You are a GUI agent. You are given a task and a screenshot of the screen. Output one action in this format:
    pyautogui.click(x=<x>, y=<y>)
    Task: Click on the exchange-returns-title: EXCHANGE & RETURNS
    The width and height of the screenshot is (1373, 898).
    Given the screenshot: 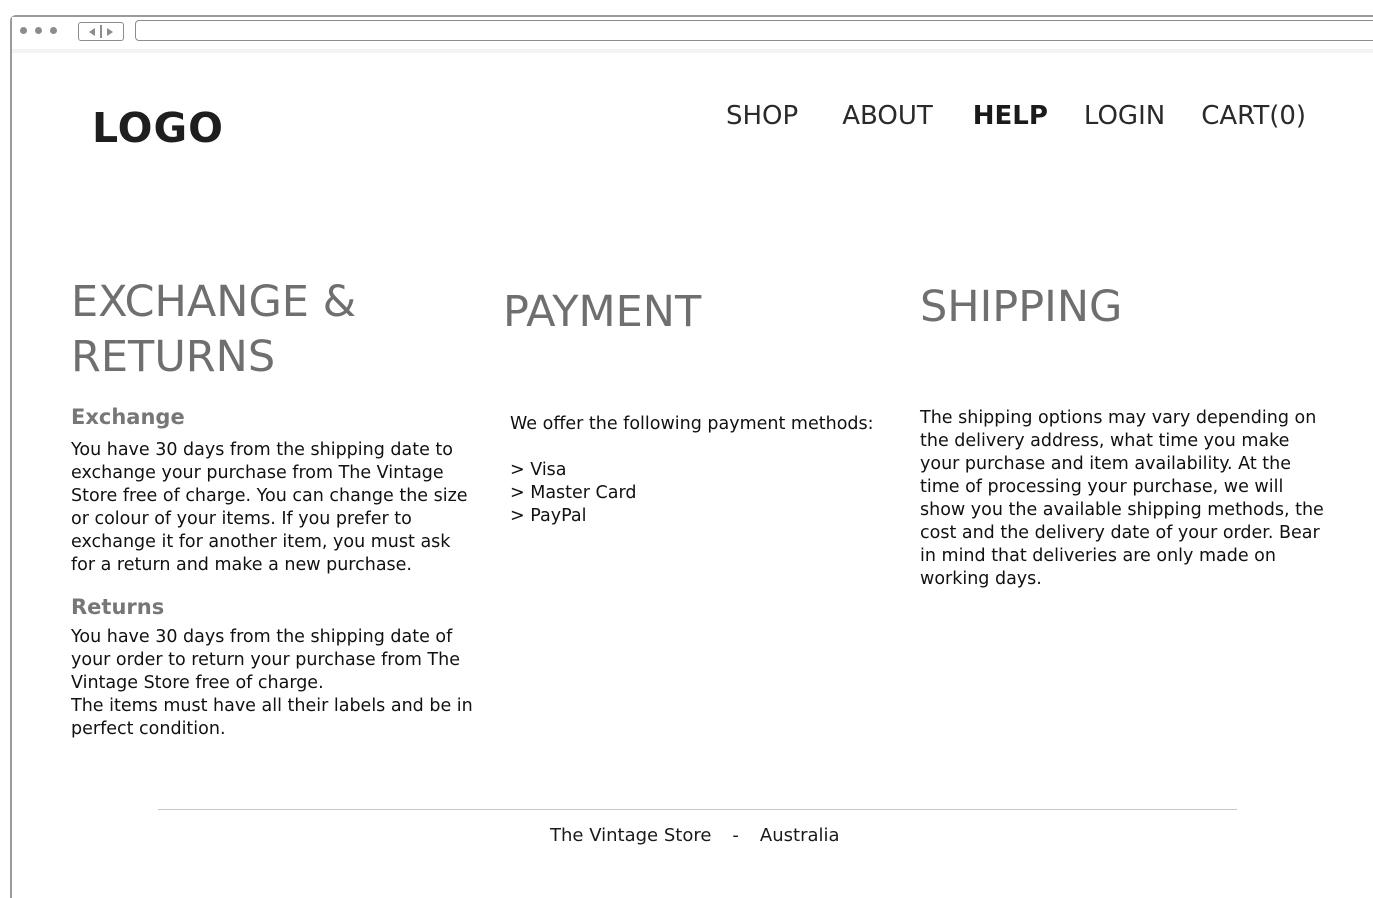 What is the action you would take?
    pyautogui.click(x=214, y=329)
    